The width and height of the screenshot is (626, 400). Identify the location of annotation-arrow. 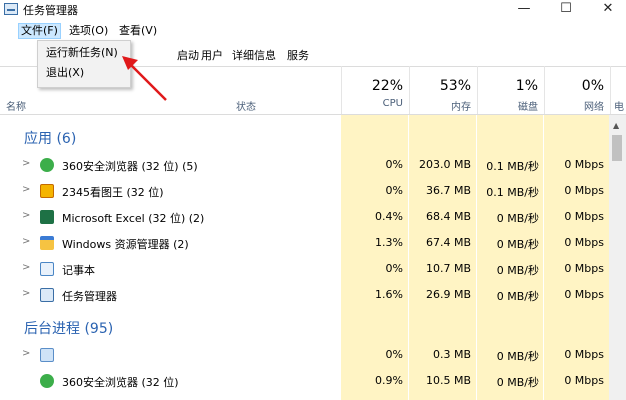
(144, 78).